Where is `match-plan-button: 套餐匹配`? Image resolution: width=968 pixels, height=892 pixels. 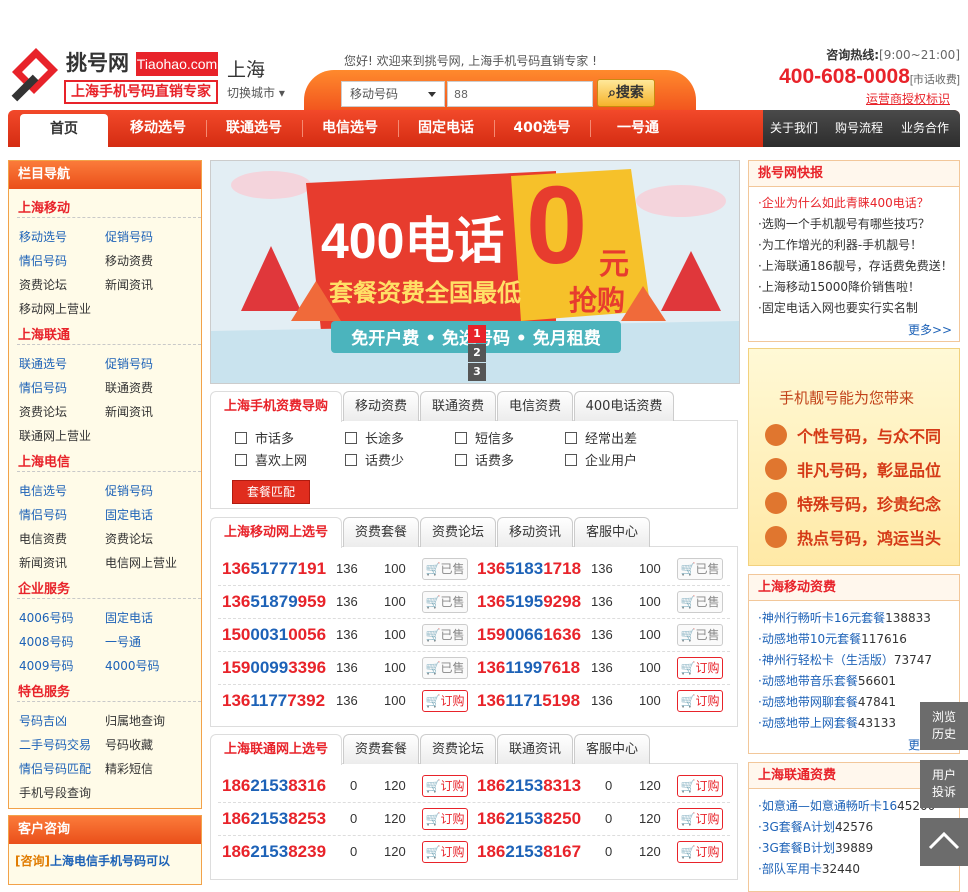 match-plan-button: 套餐匹配 is located at coordinates (271, 492).